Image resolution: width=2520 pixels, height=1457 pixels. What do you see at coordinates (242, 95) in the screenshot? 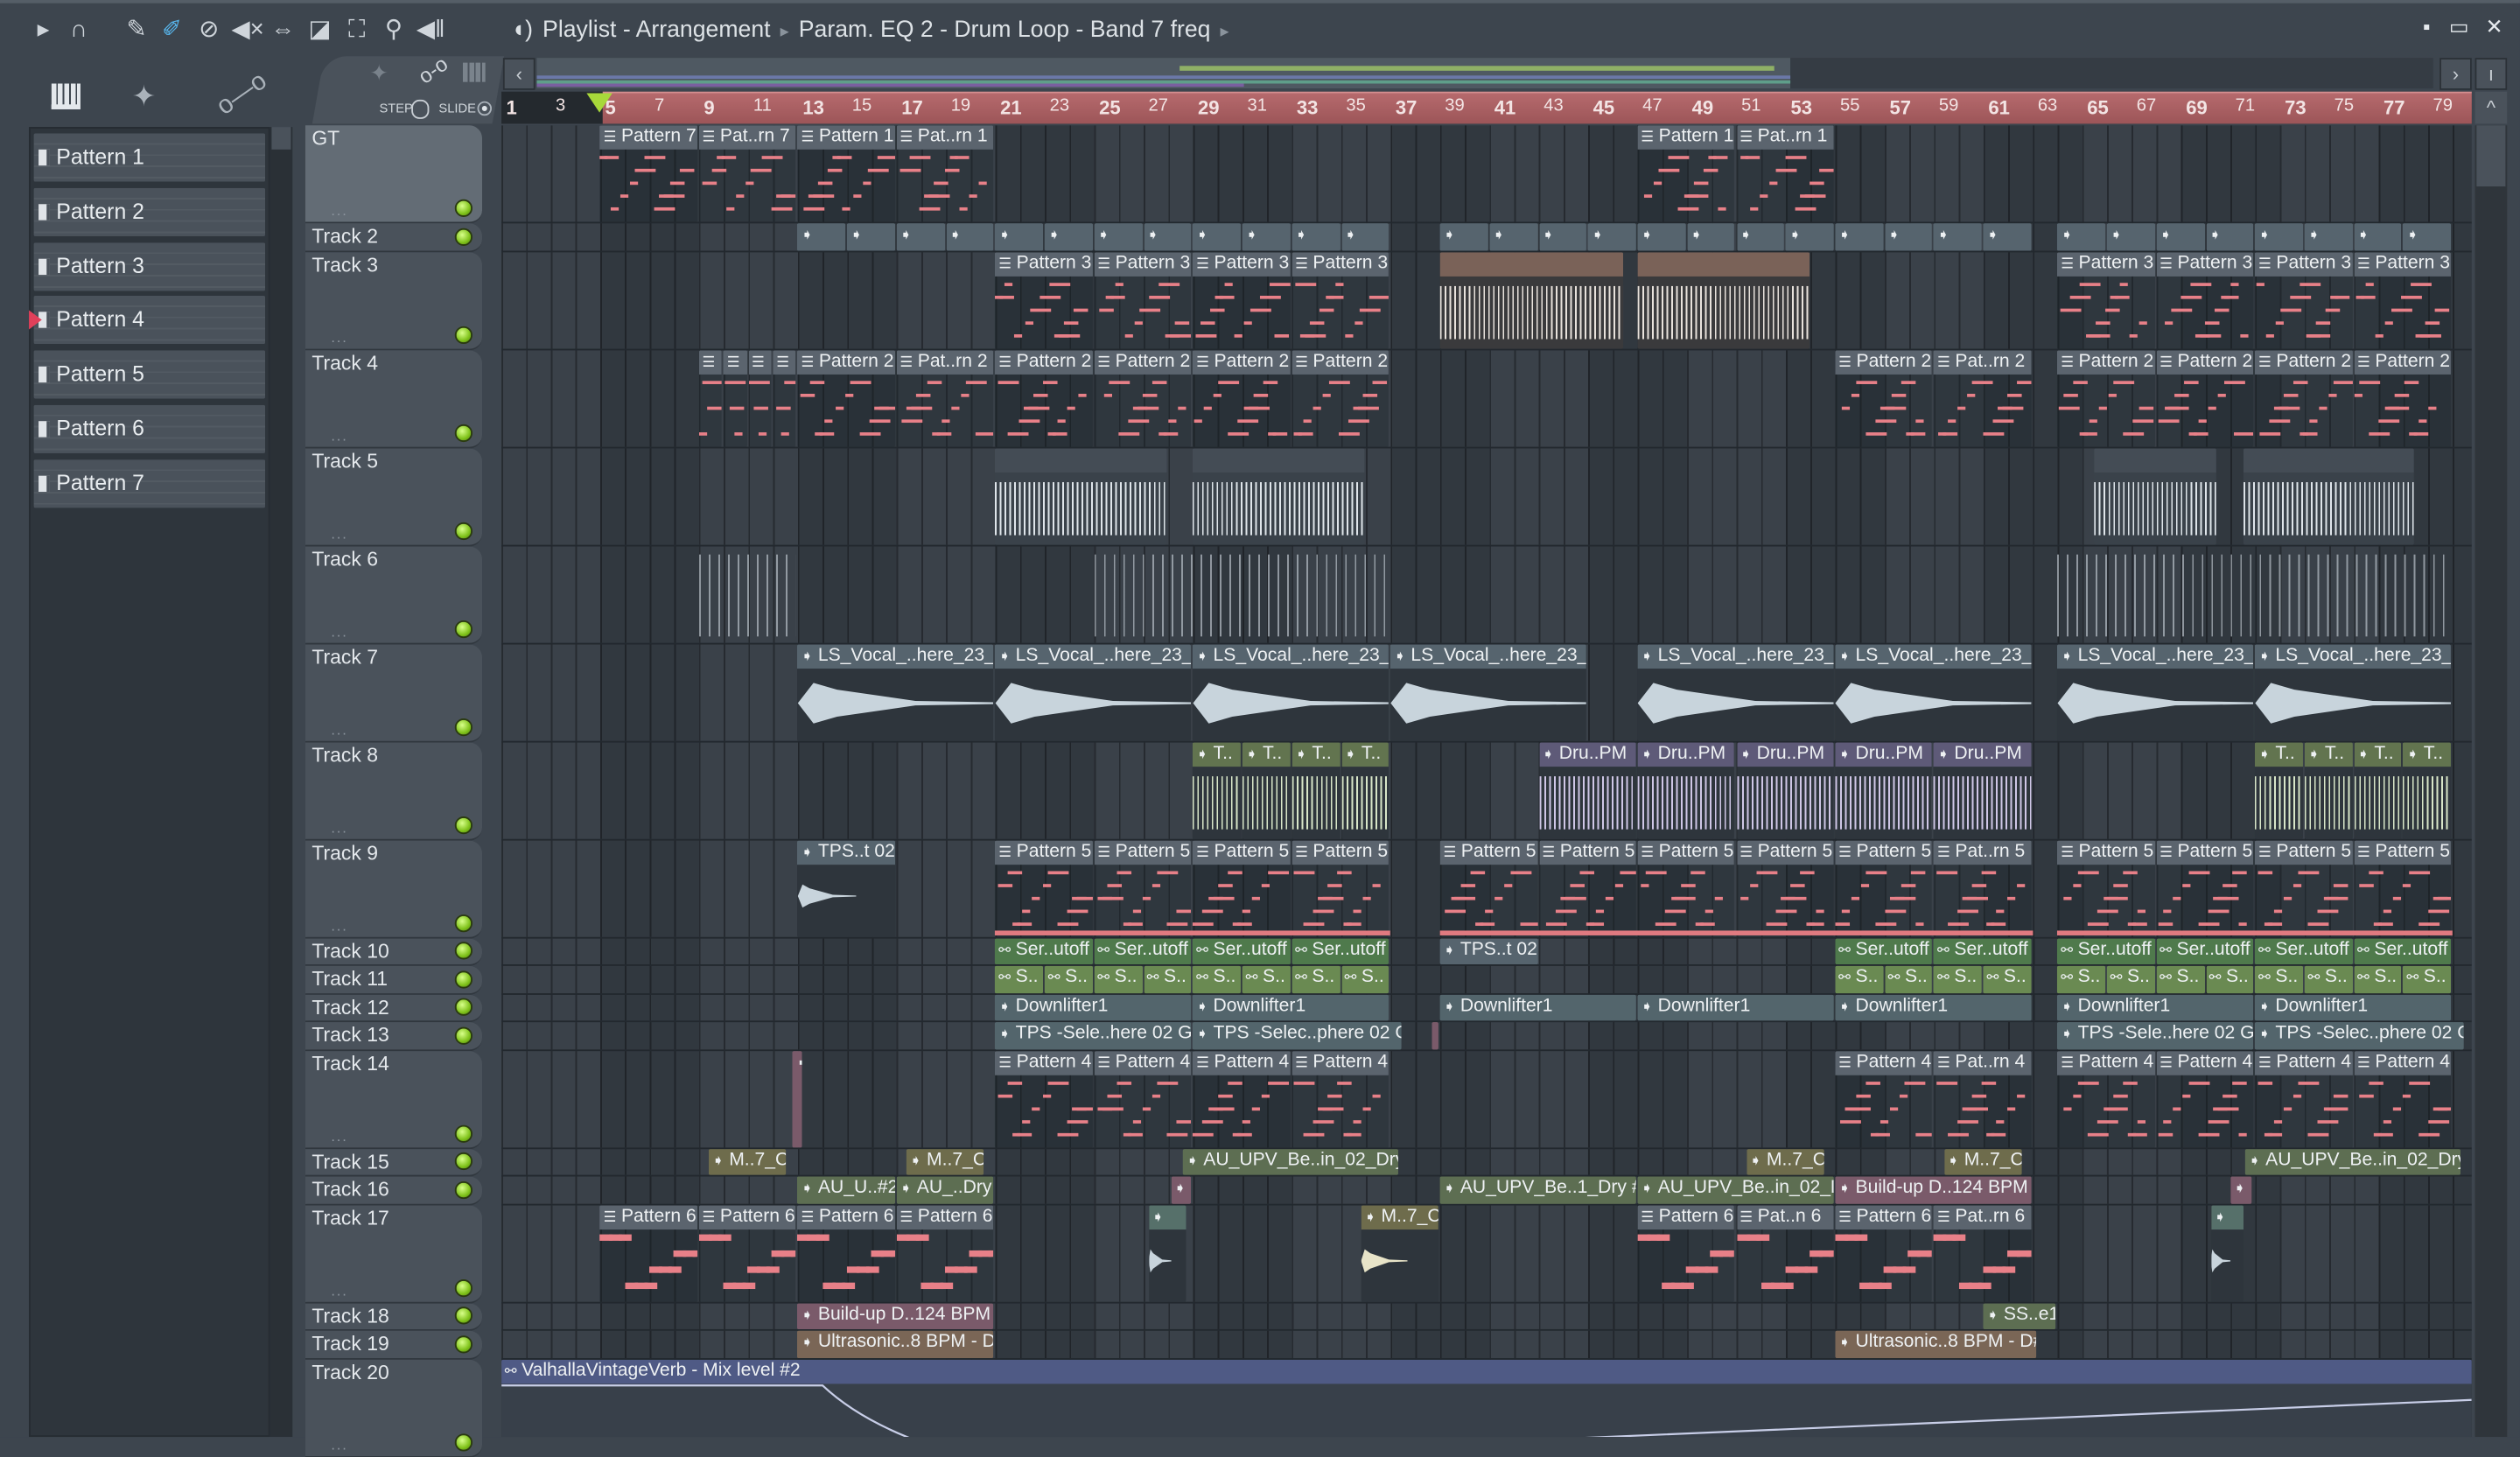
I see `automation-icon: o—o` at bounding box center [242, 95].